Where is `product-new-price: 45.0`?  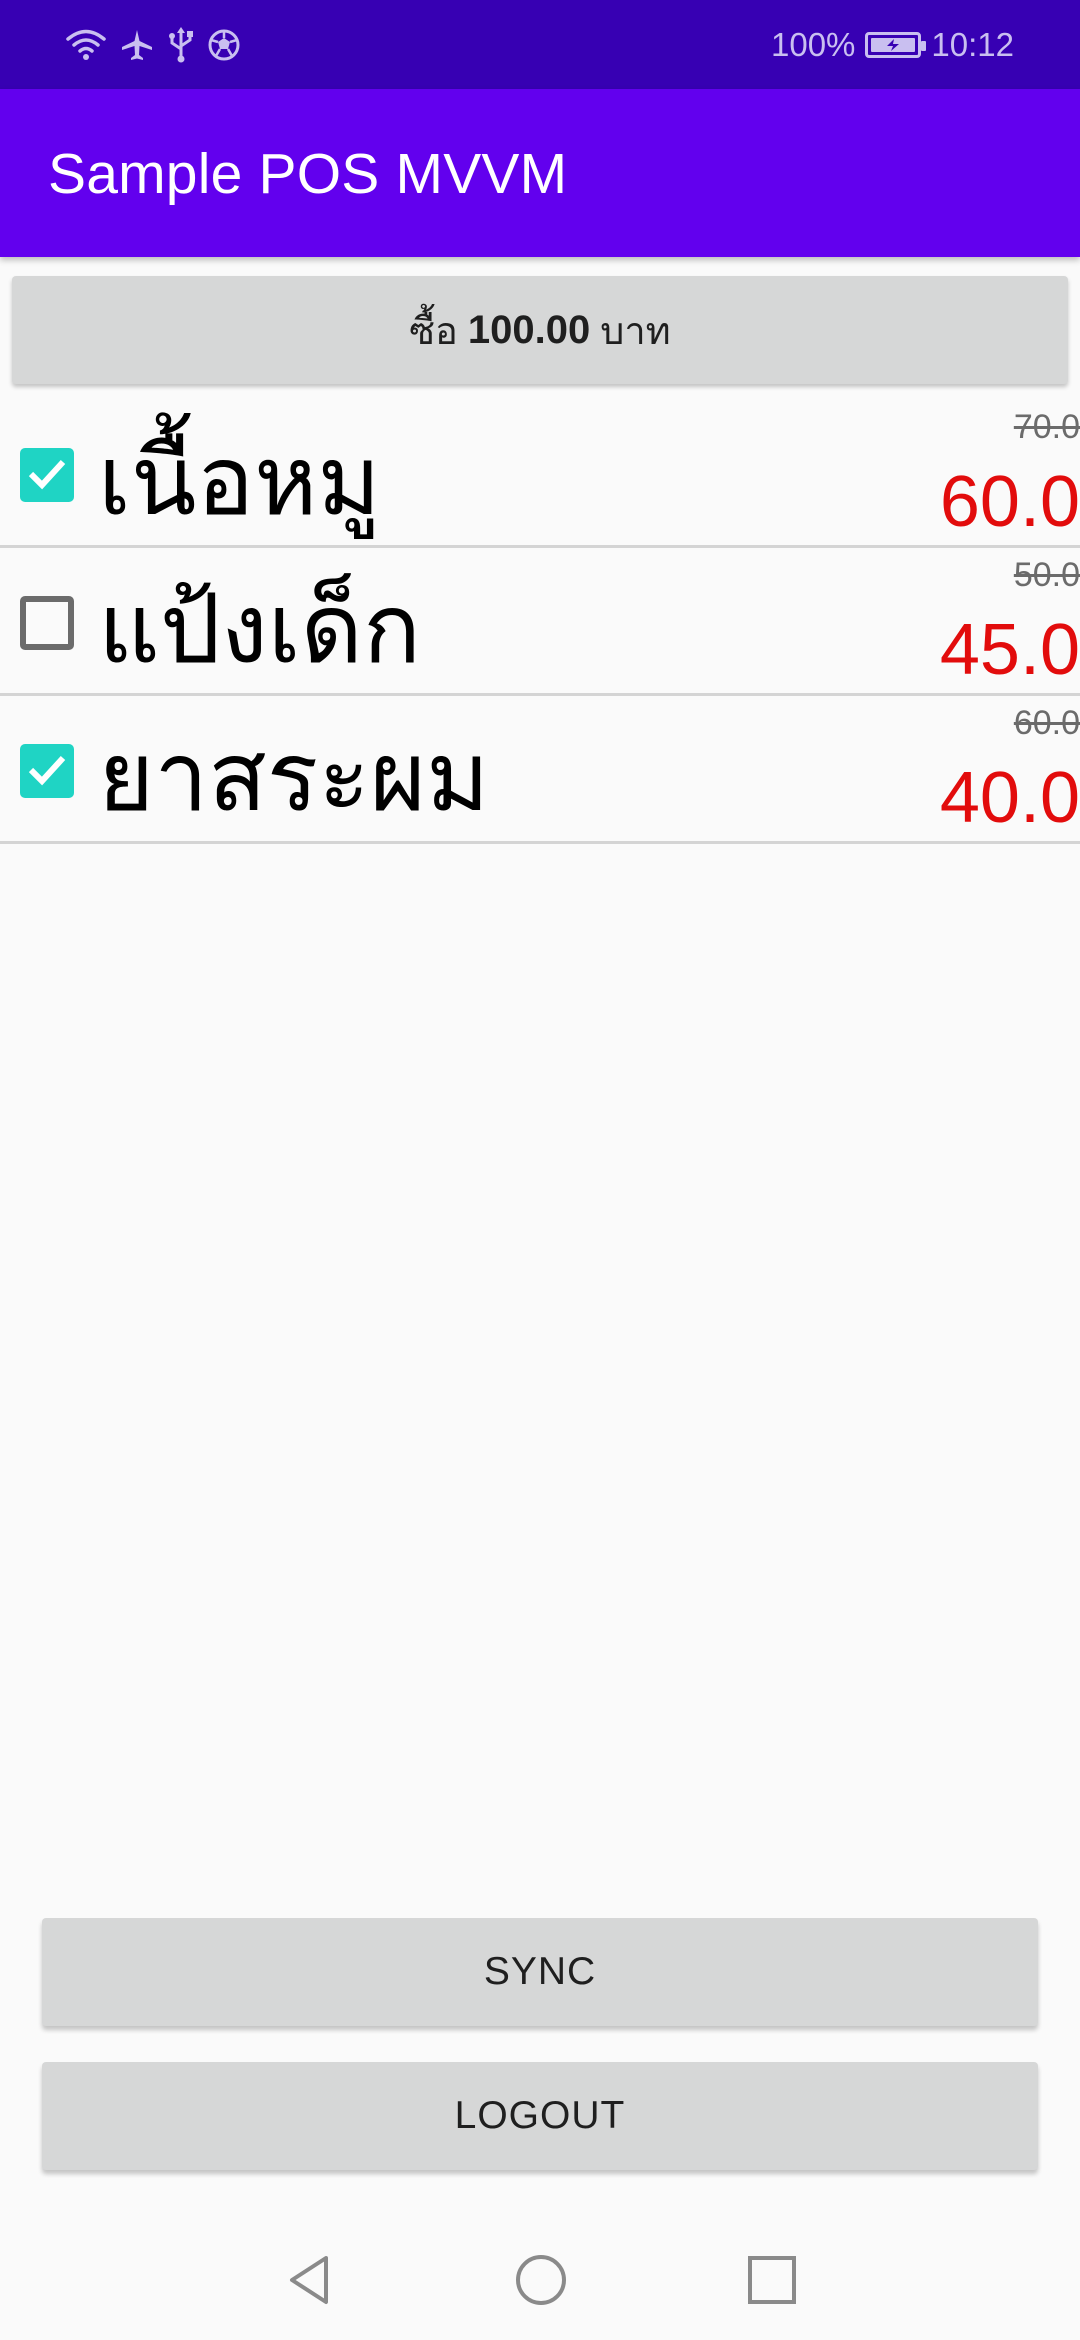
product-new-price: 45.0 is located at coordinates (1009, 650).